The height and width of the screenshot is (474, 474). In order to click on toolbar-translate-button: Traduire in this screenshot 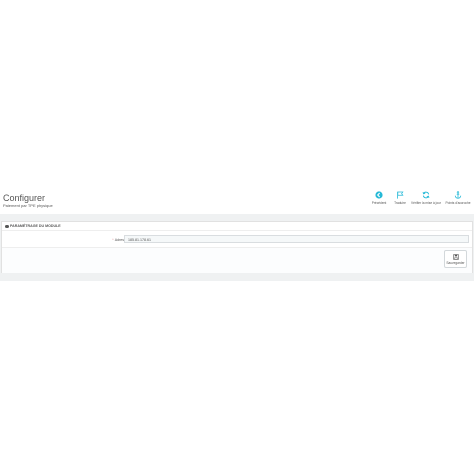, I will do `click(400, 201)`.